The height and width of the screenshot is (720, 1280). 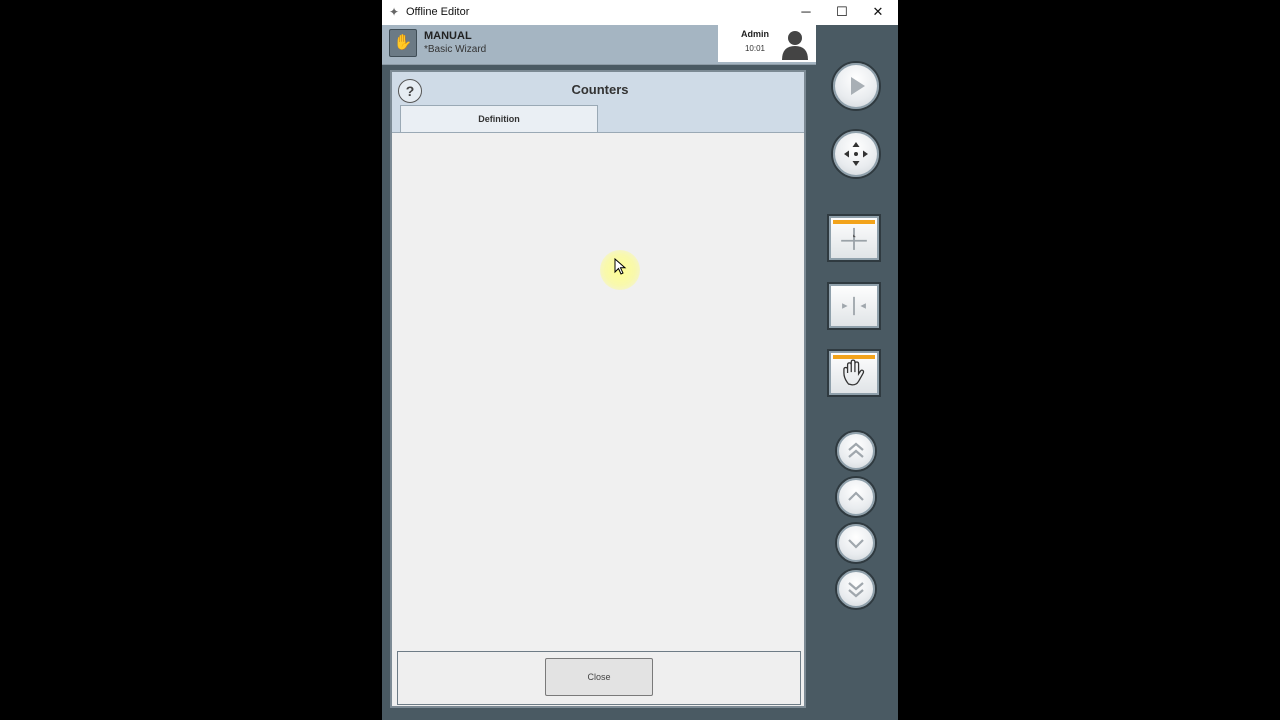 I want to click on user-name: Admin, so click(x=755, y=34).